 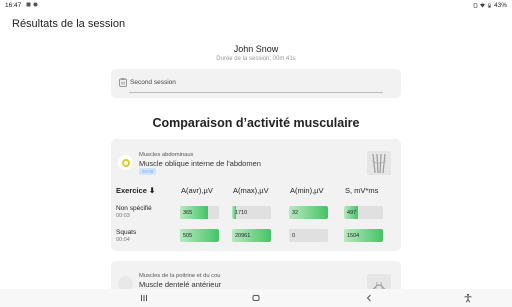 What do you see at coordinates (379, 163) in the screenshot?
I see `muscle-thumbnail` at bounding box center [379, 163].